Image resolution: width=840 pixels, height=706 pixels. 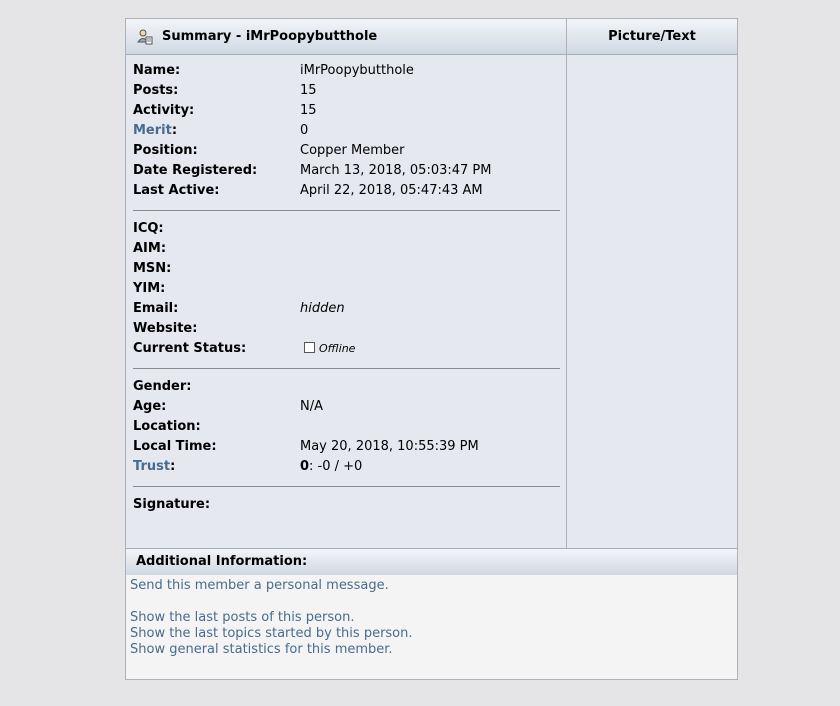 What do you see at coordinates (175, 446) in the screenshot?
I see `local-time-label: Local Time:` at bounding box center [175, 446].